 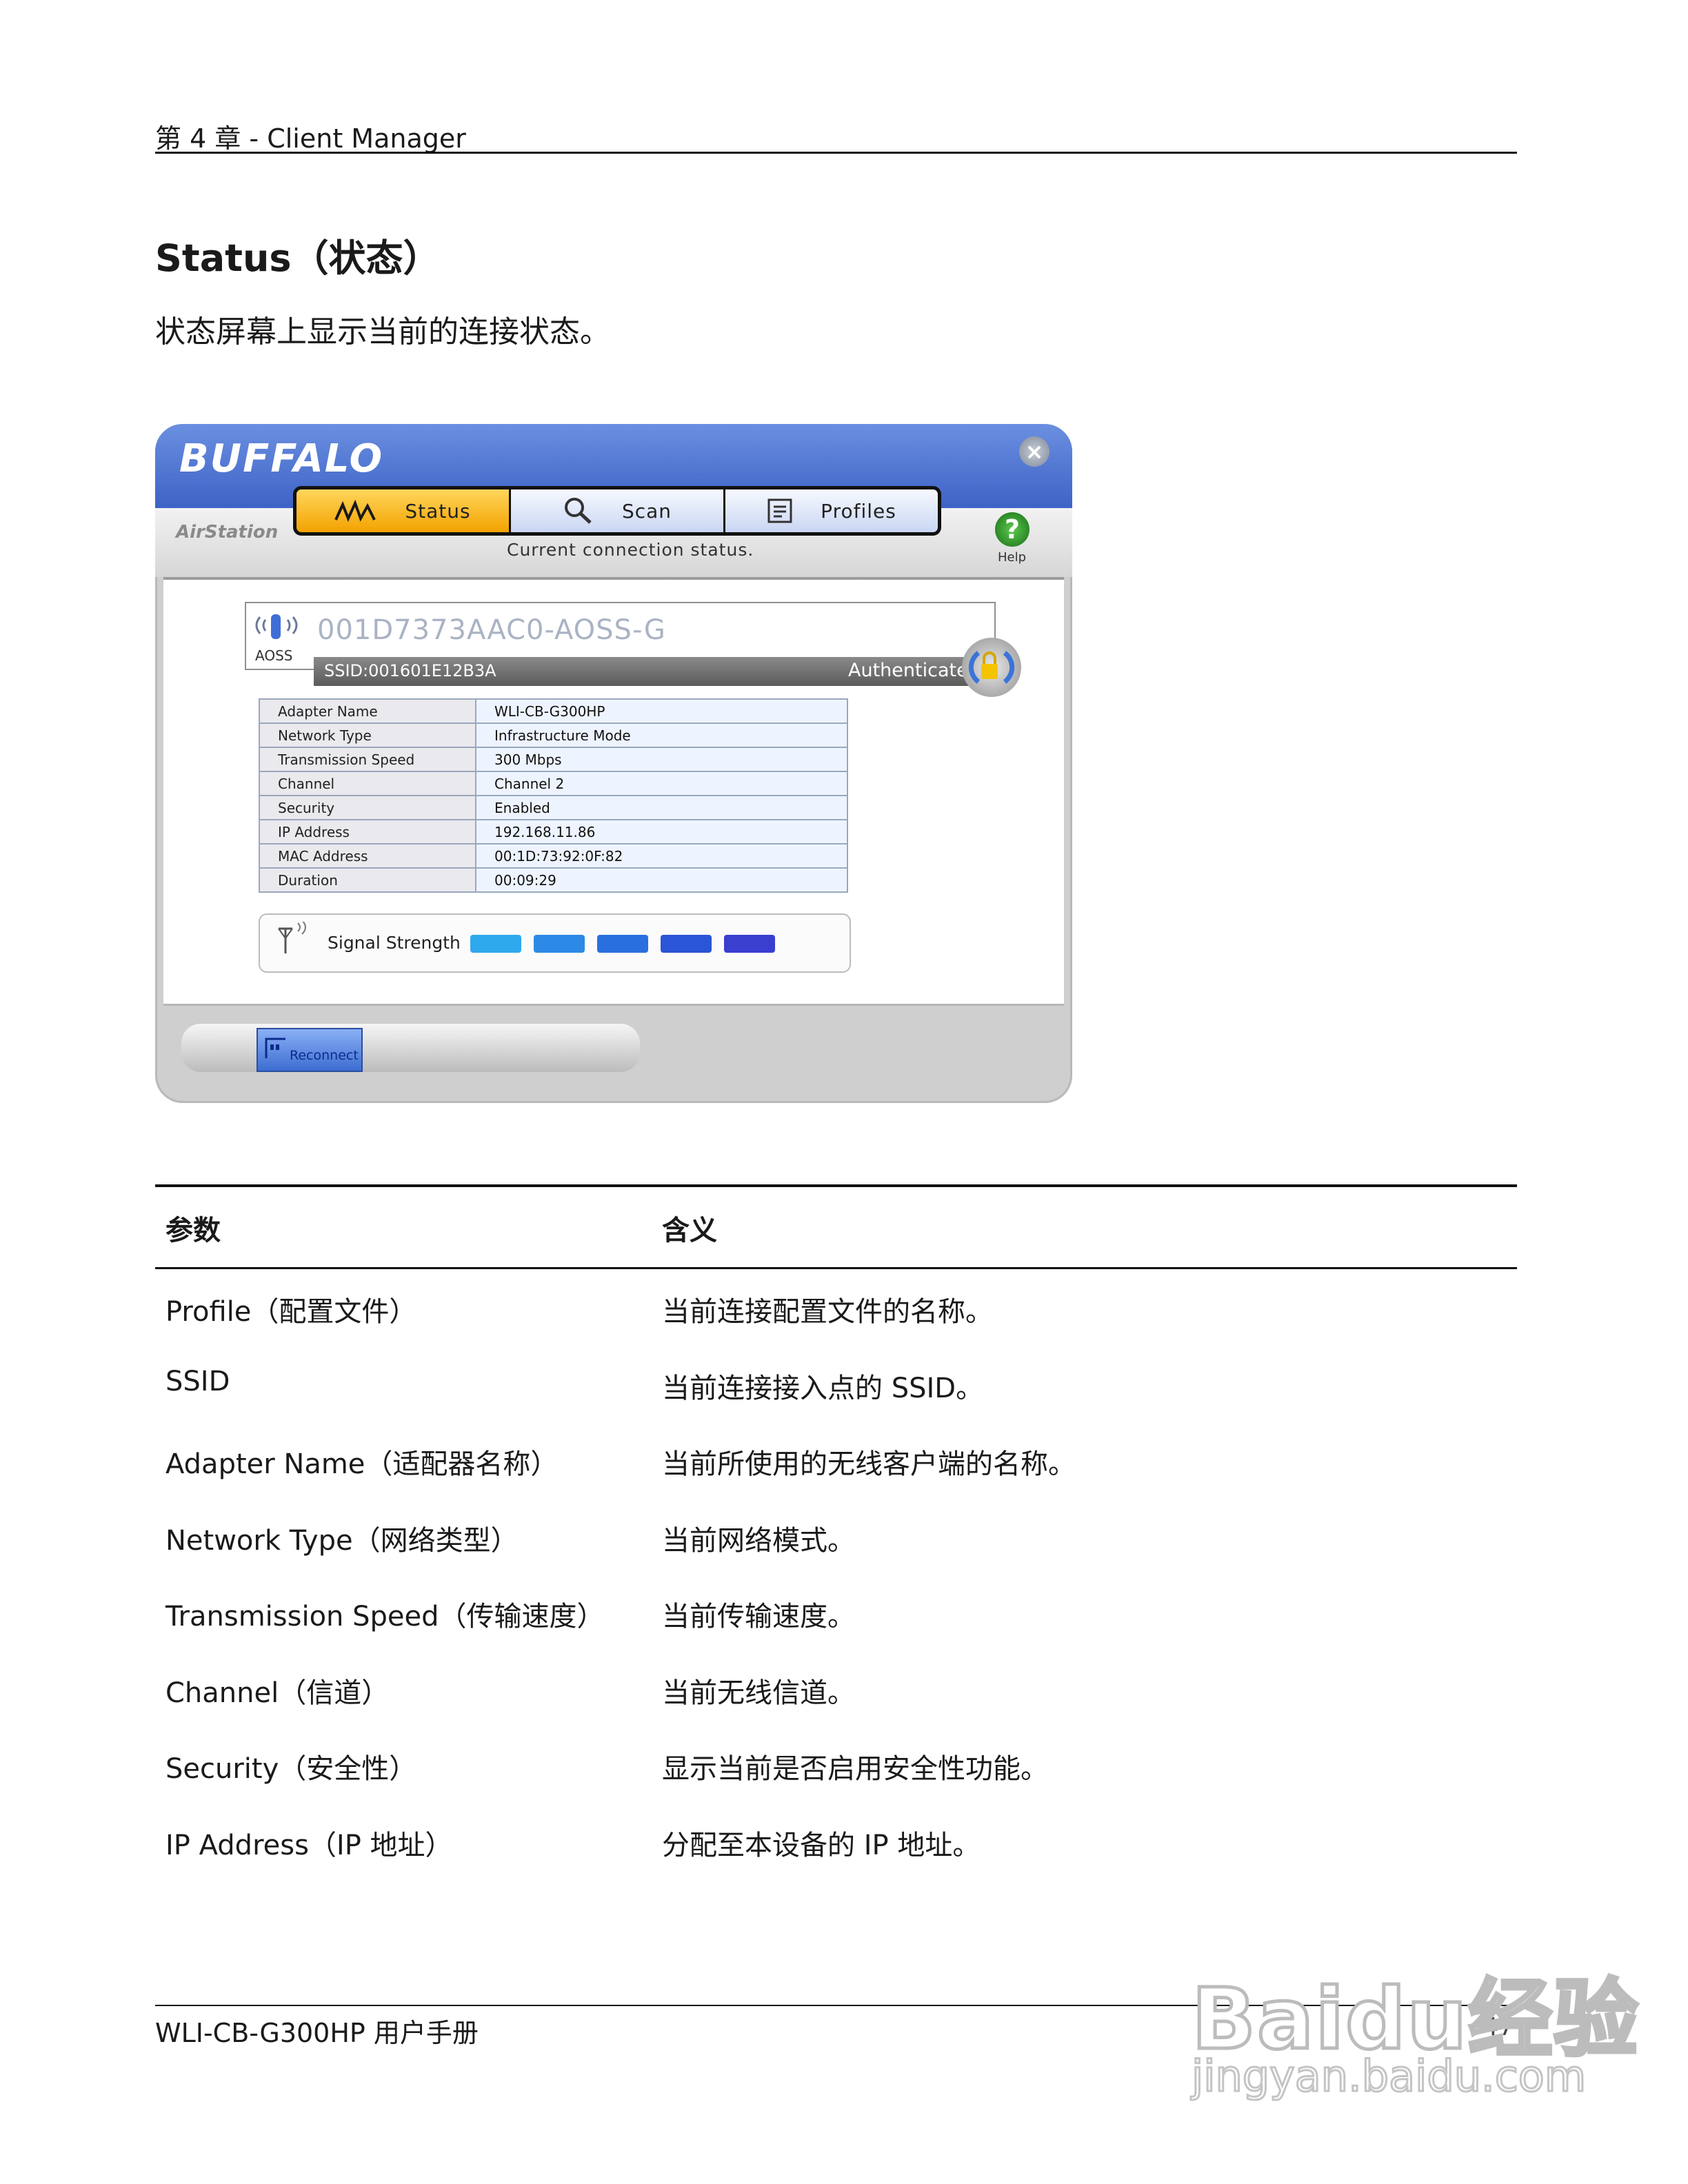 What do you see at coordinates (759, 1693) in the screenshot?
I see `parameter-meaning: 当前无线信道。` at bounding box center [759, 1693].